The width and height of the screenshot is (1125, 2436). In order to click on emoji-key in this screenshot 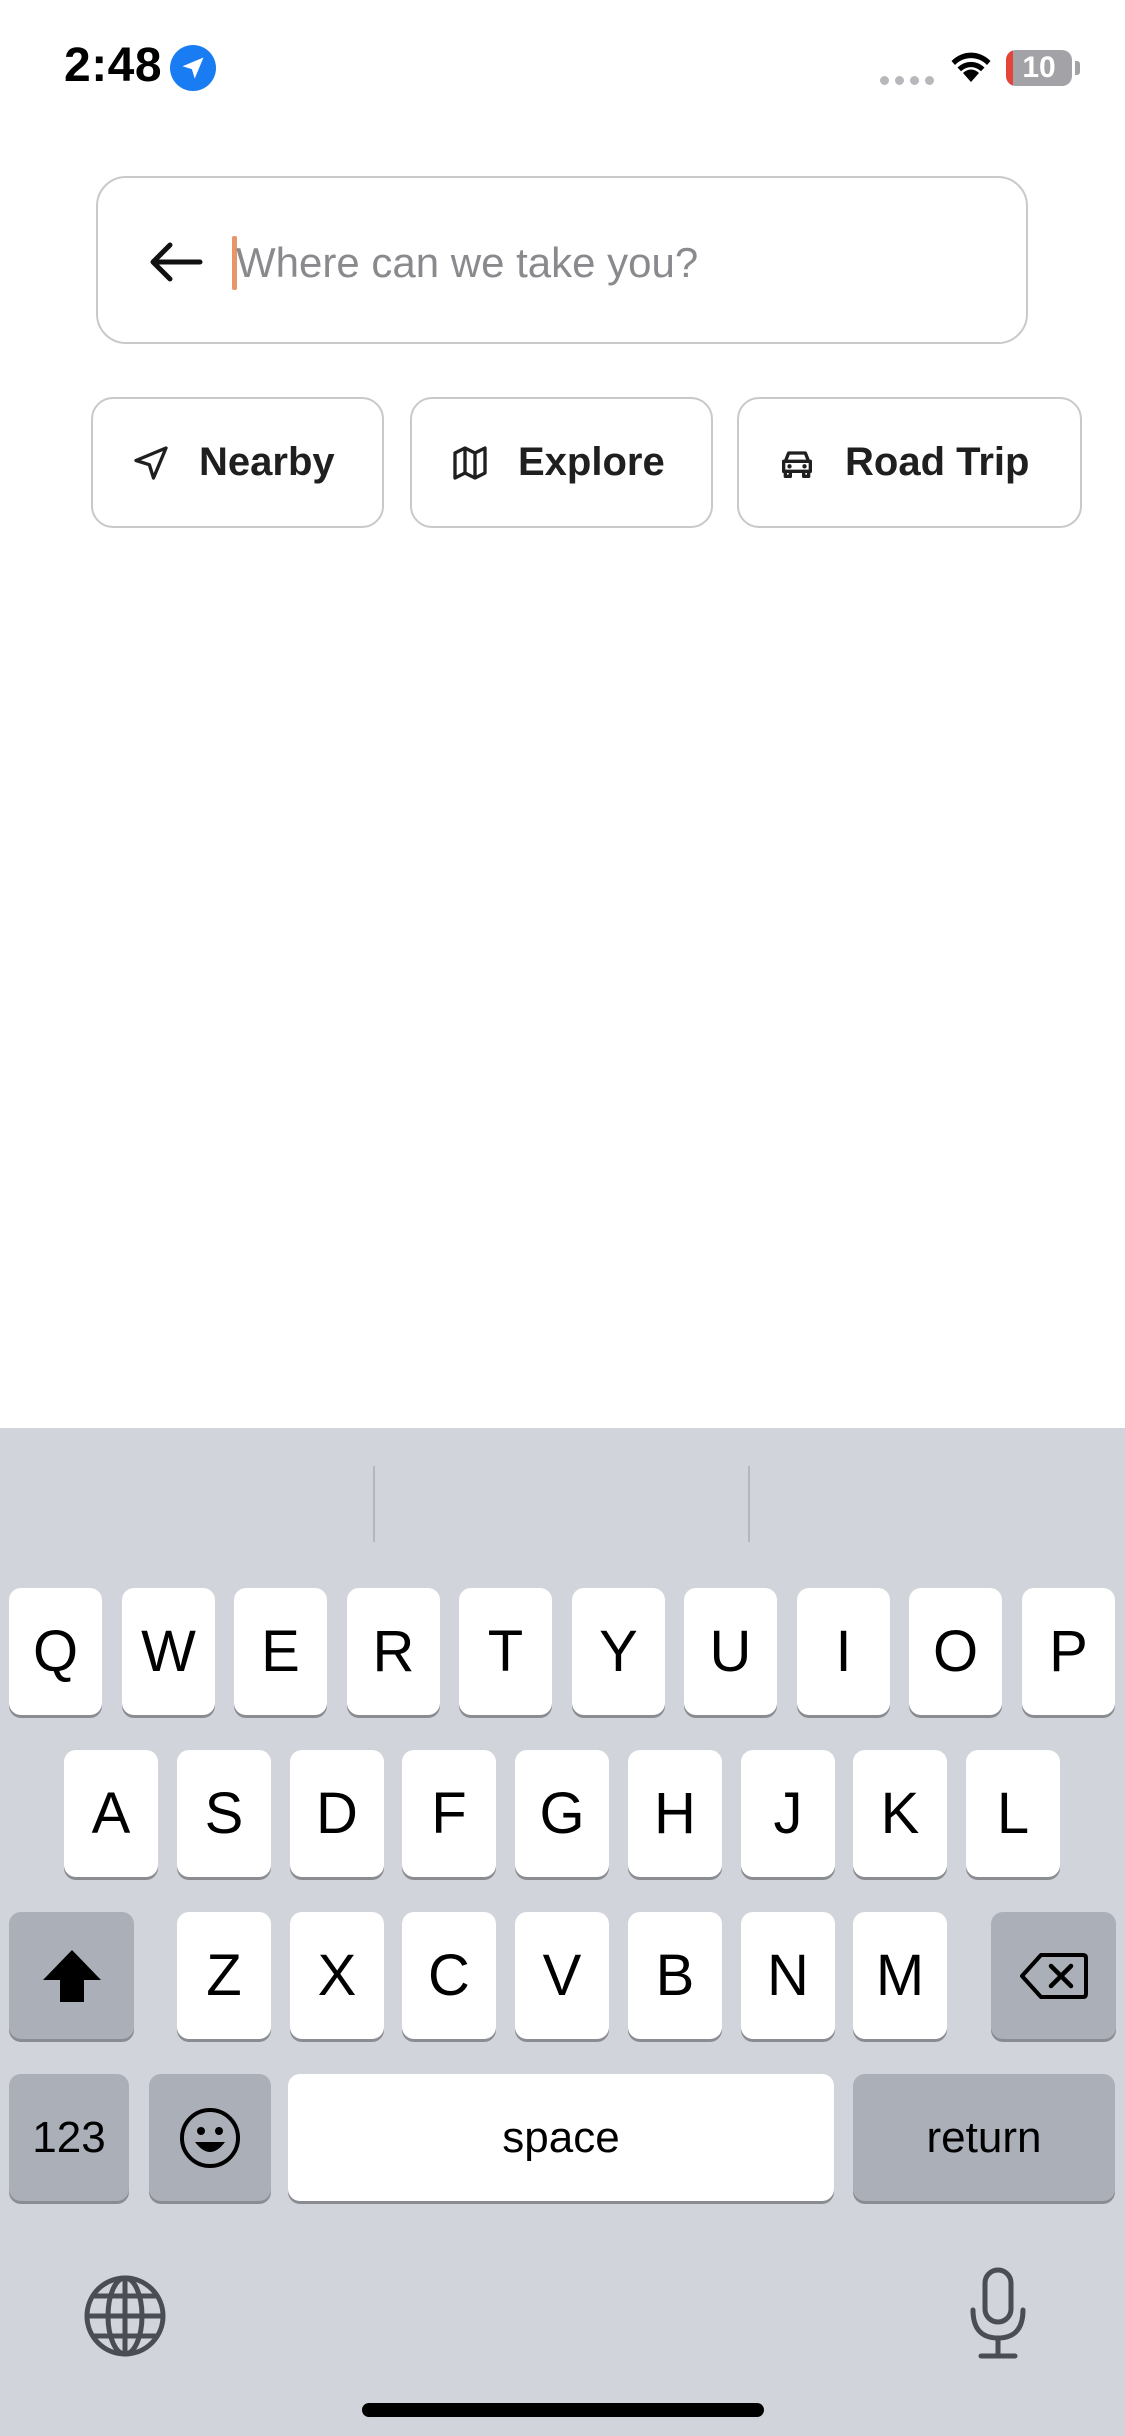, I will do `click(210, 2137)`.